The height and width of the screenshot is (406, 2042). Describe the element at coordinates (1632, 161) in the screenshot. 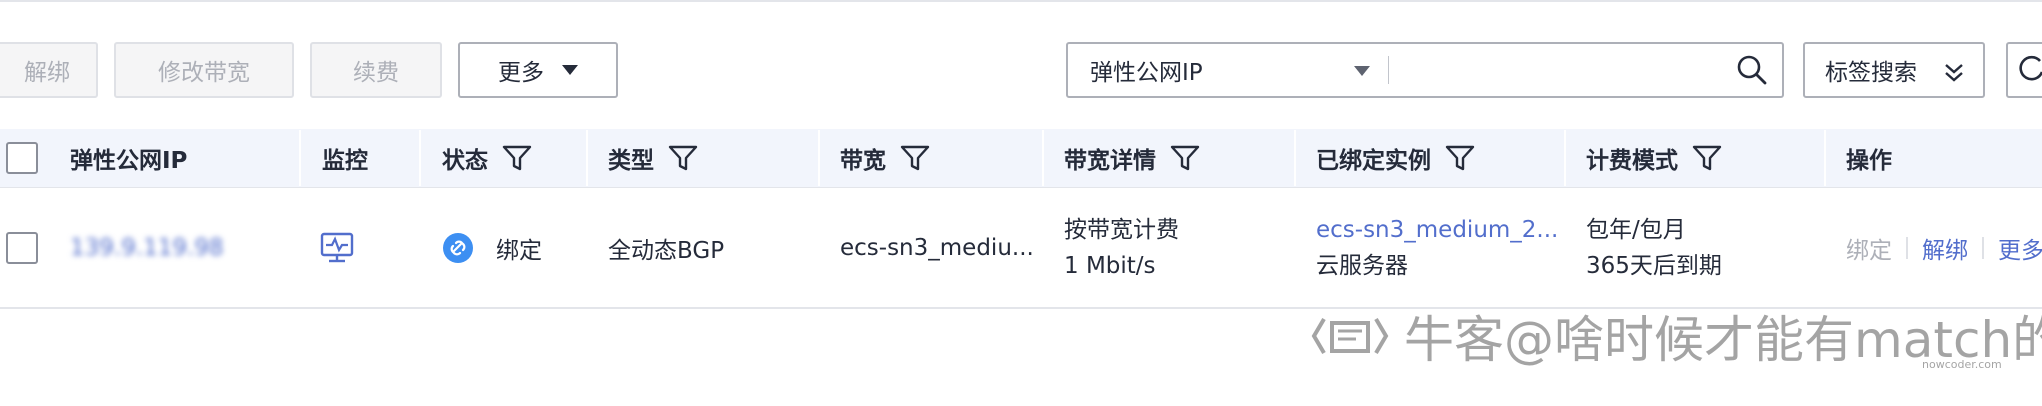

I see `header-billing-label: 计费模式` at that location.